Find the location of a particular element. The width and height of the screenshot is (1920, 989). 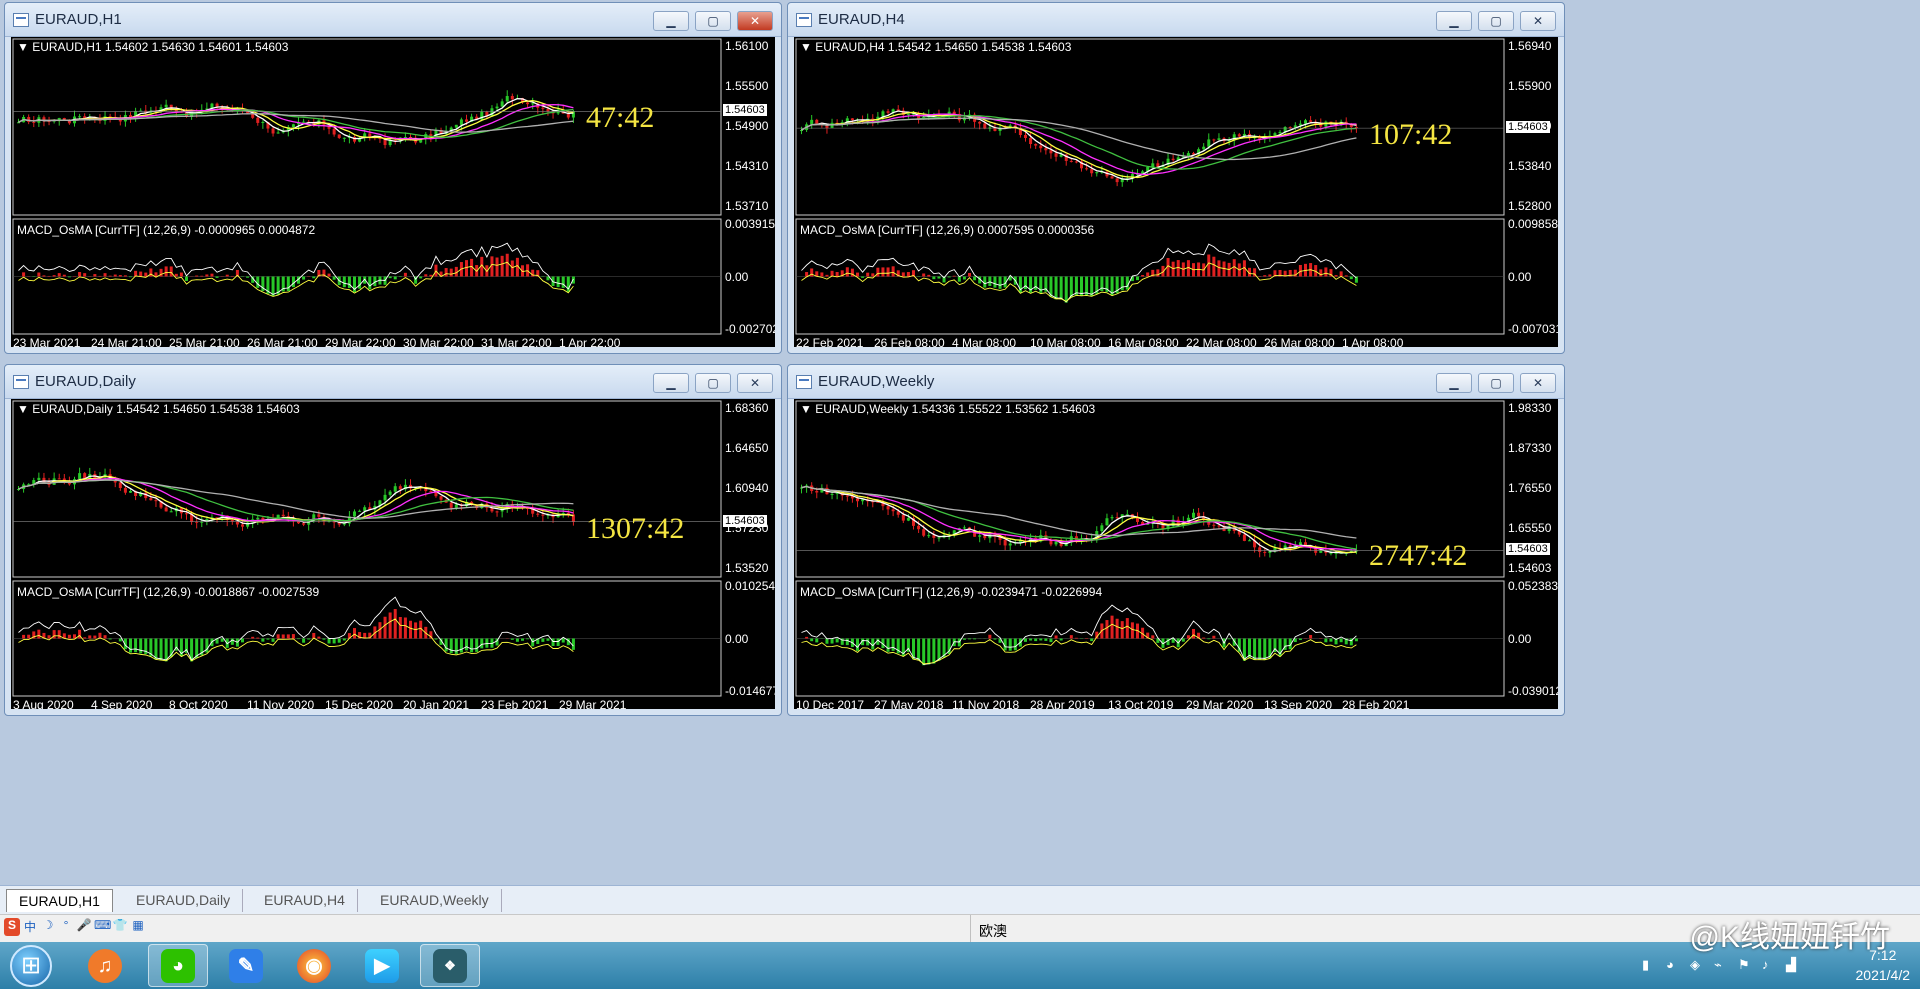

tab-euraud-daily: EURAUD,Daily is located at coordinates (184, 900).